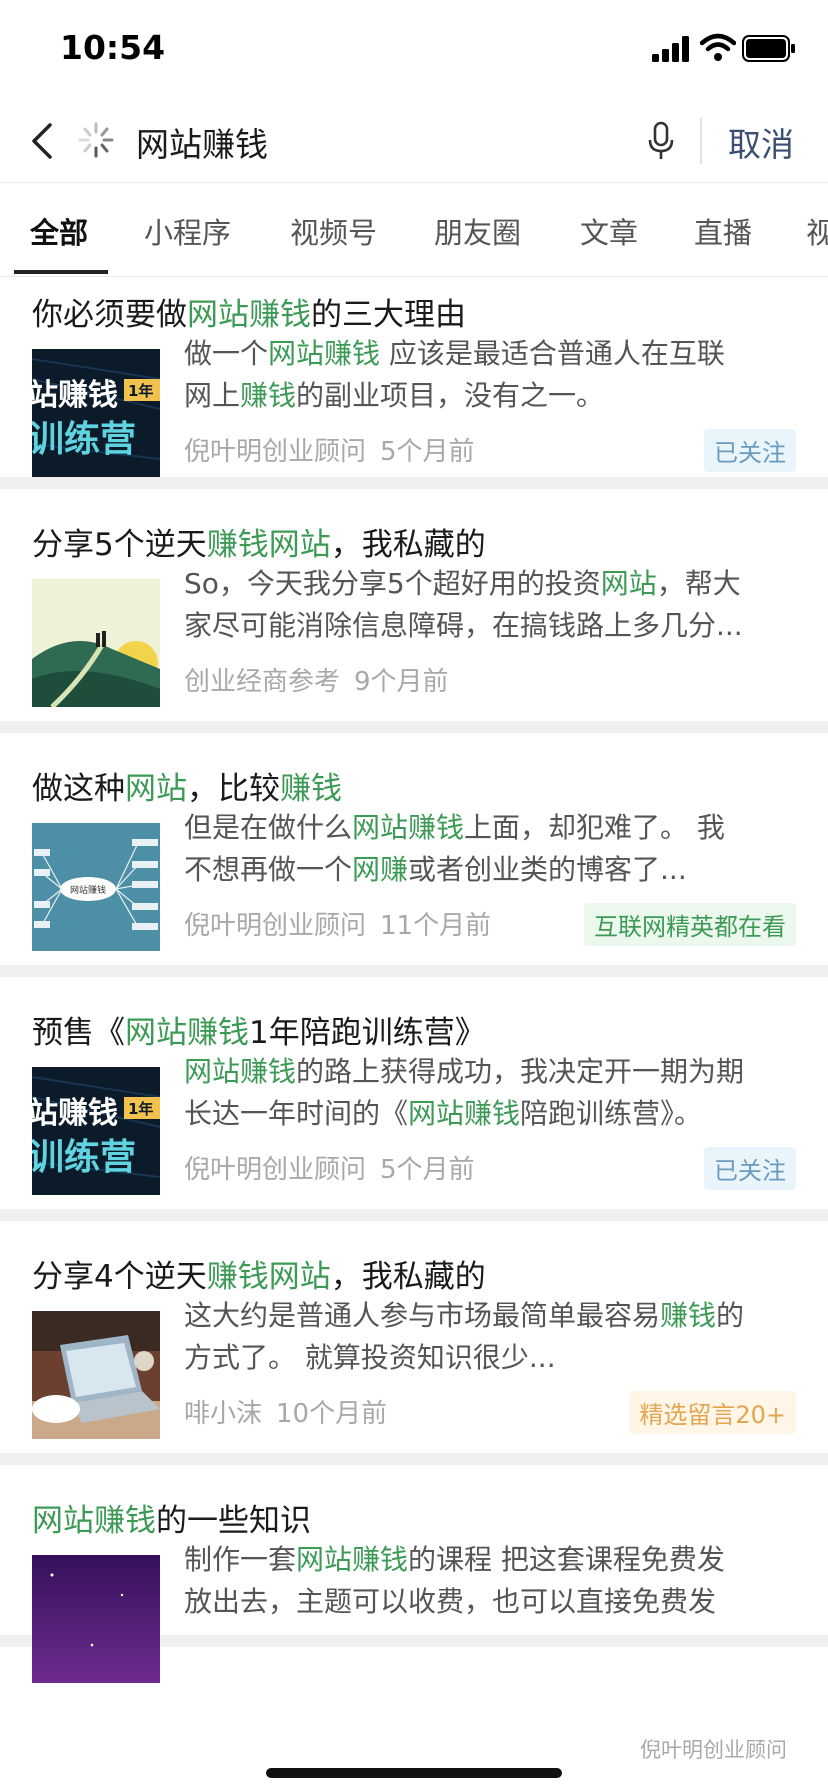 This screenshot has height=1792, width=828. What do you see at coordinates (285, 1411) in the screenshot?
I see `result-meta: 啡小沫 10个月前` at bounding box center [285, 1411].